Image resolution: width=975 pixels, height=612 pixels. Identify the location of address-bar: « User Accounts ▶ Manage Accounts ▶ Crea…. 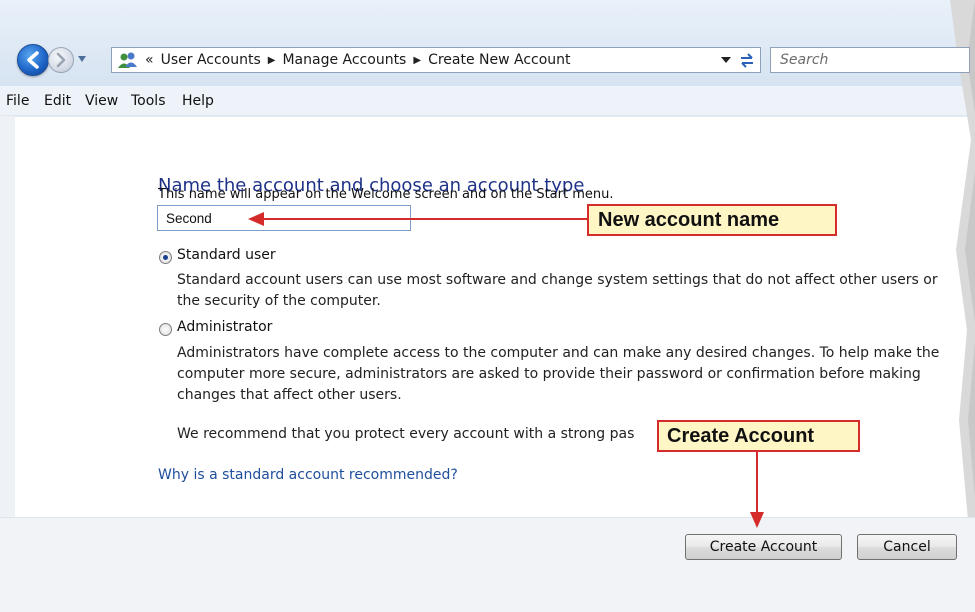
(436, 60).